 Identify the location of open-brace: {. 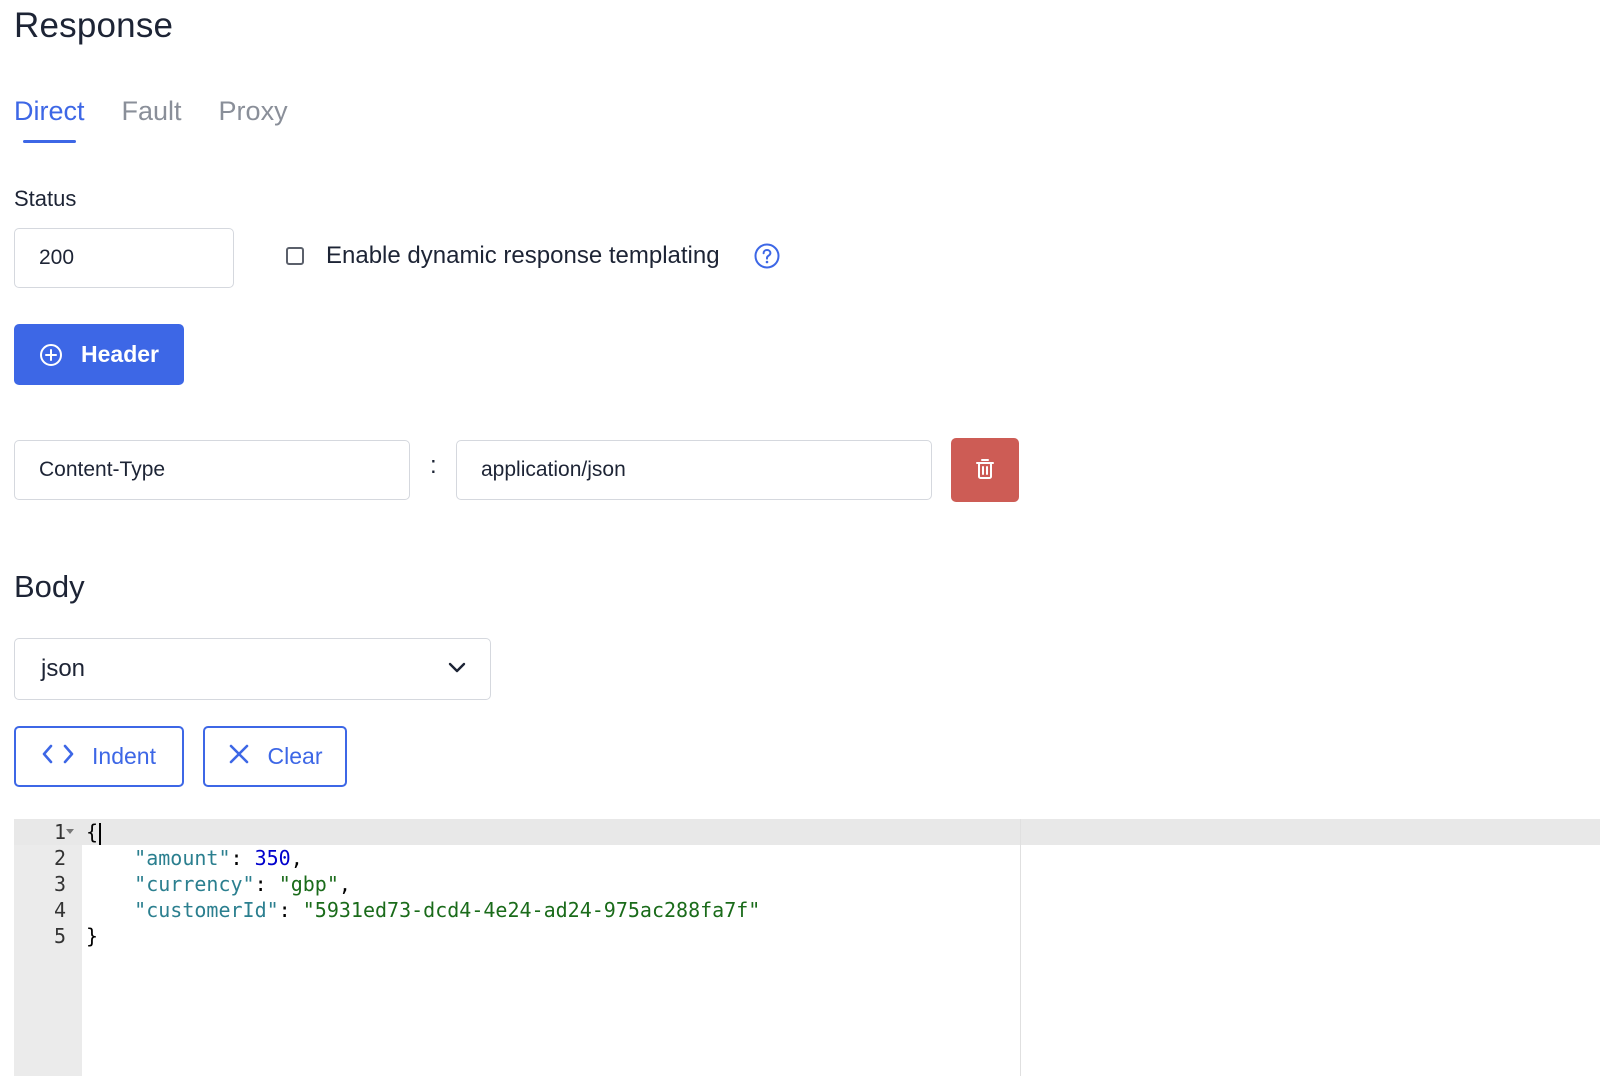
(92, 832).